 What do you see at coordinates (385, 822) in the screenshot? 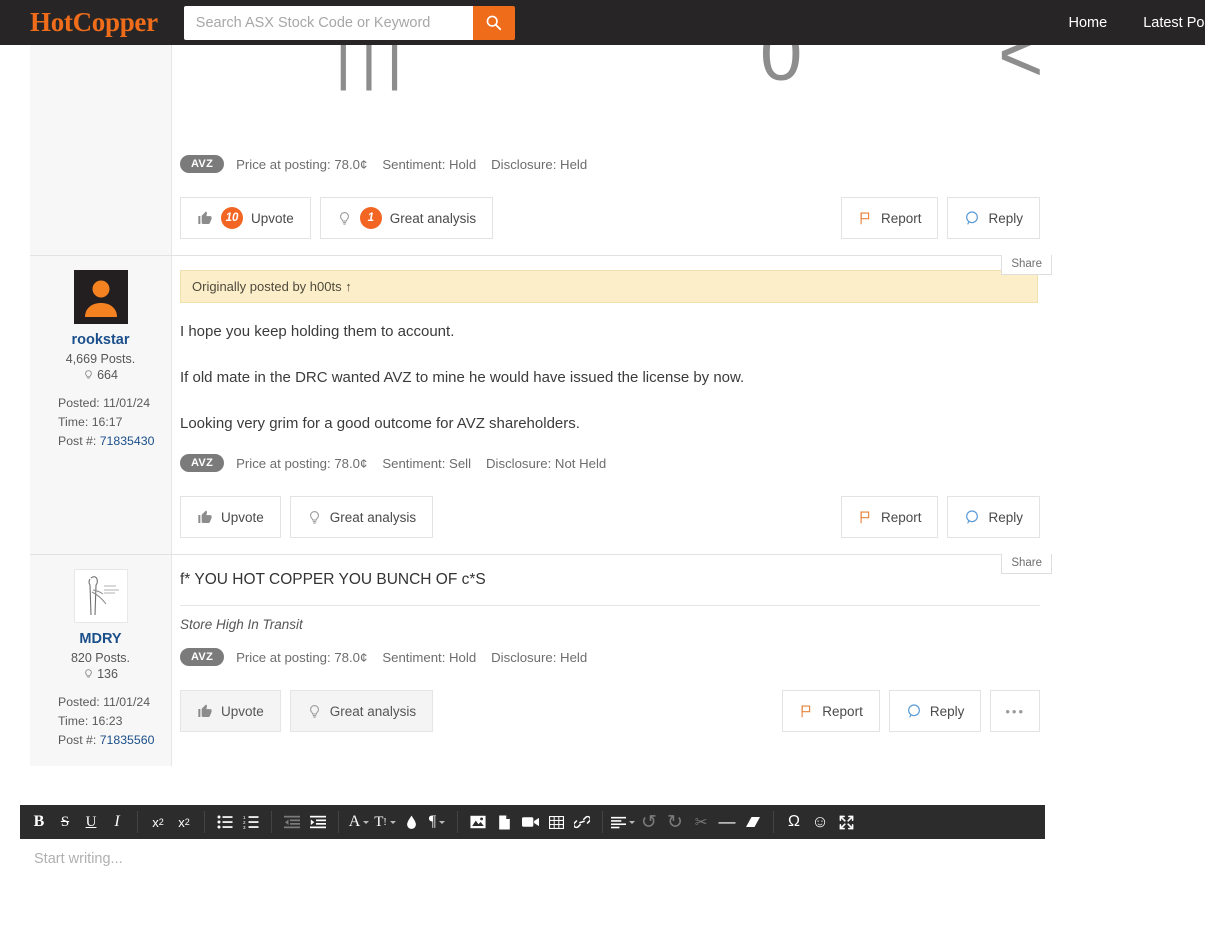
I see `font-size-icon: T!` at bounding box center [385, 822].